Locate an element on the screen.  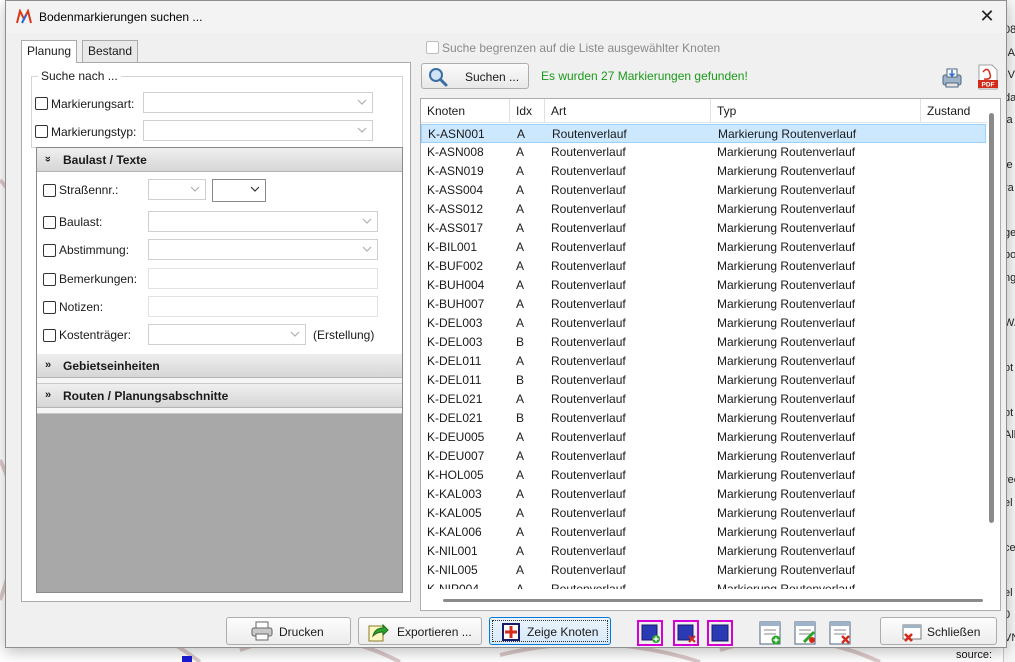
gebietseinheiten-section-header: » Gebietseinheiten is located at coordinates (219, 366).